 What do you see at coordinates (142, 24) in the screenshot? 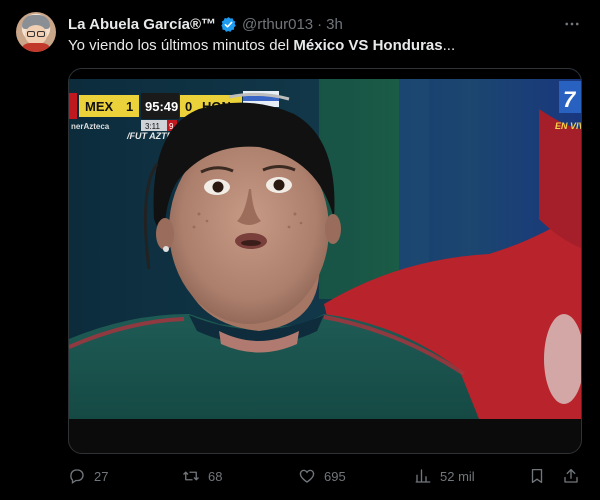
I see `display-name: La Abuela García®™` at bounding box center [142, 24].